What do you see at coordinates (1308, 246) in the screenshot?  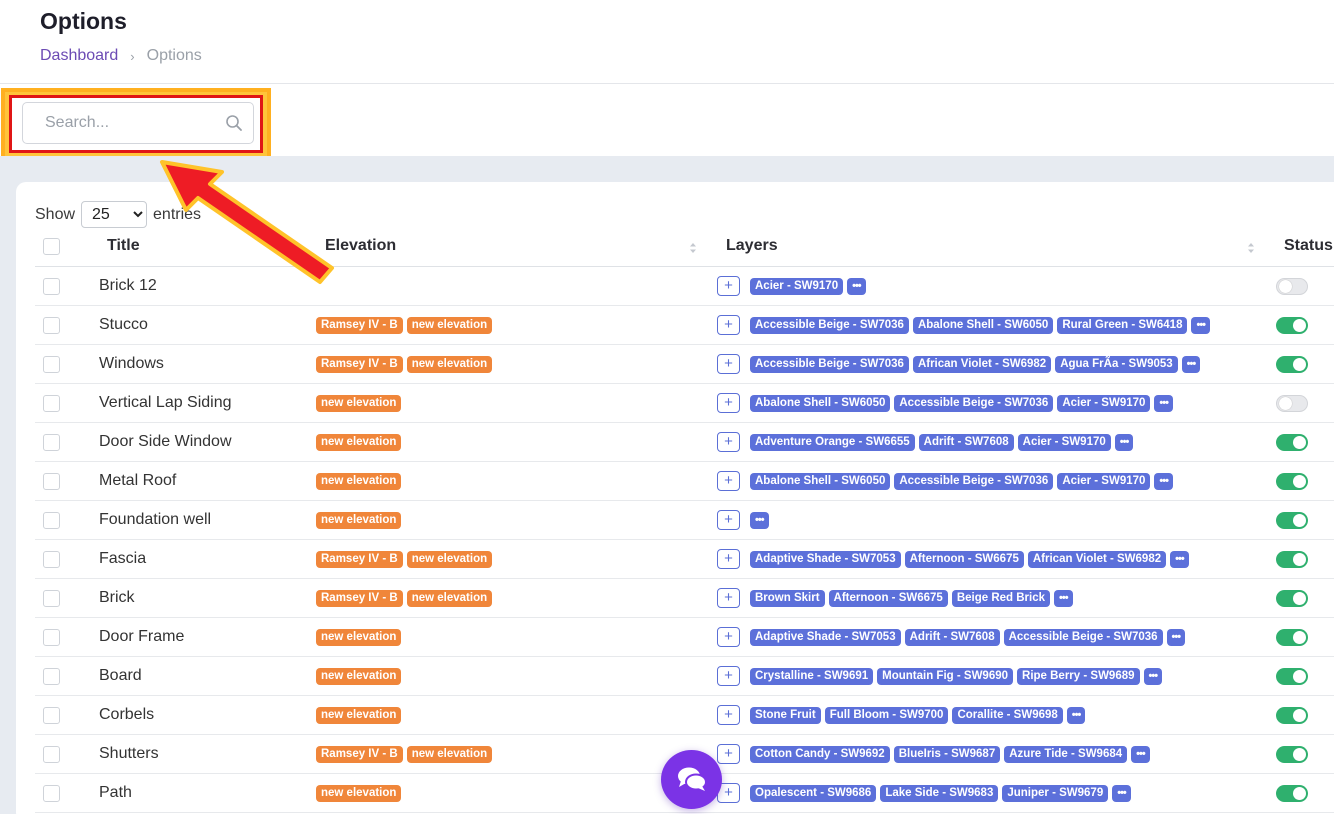 I see `column-status: Status` at bounding box center [1308, 246].